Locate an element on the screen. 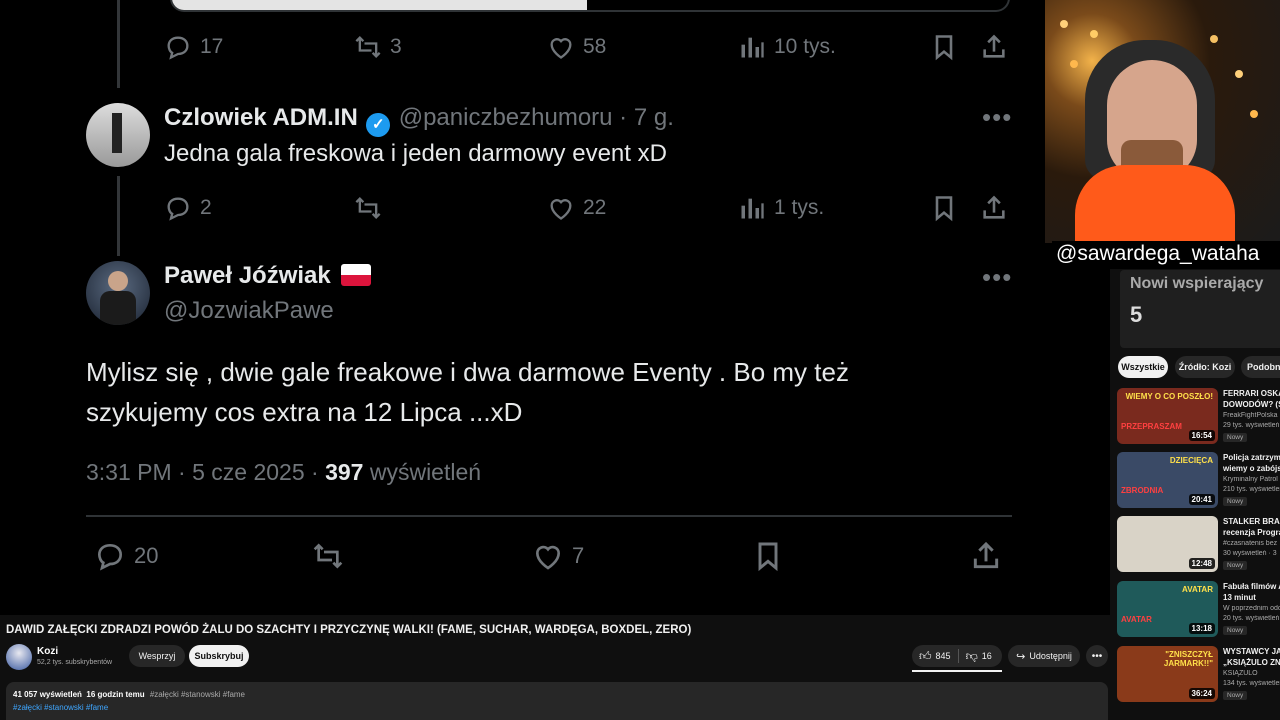 This screenshot has height=720, width=1280. recommendation-meta: 210 tys. wyświetleń is located at coordinates (1251, 489).